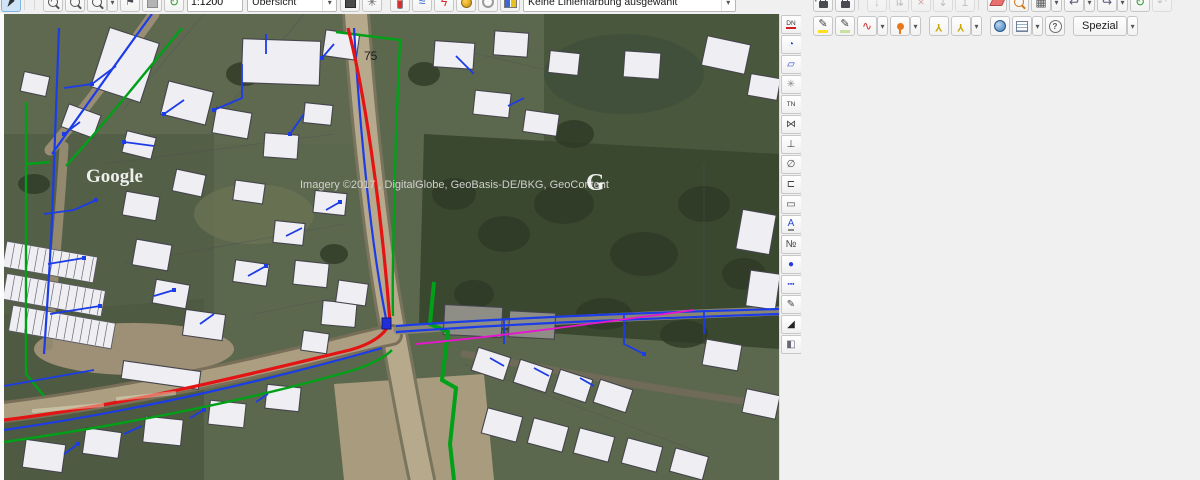  What do you see at coordinates (791, 144) in the screenshot?
I see `post-tool: ⊥` at bounding box center [791, 144].